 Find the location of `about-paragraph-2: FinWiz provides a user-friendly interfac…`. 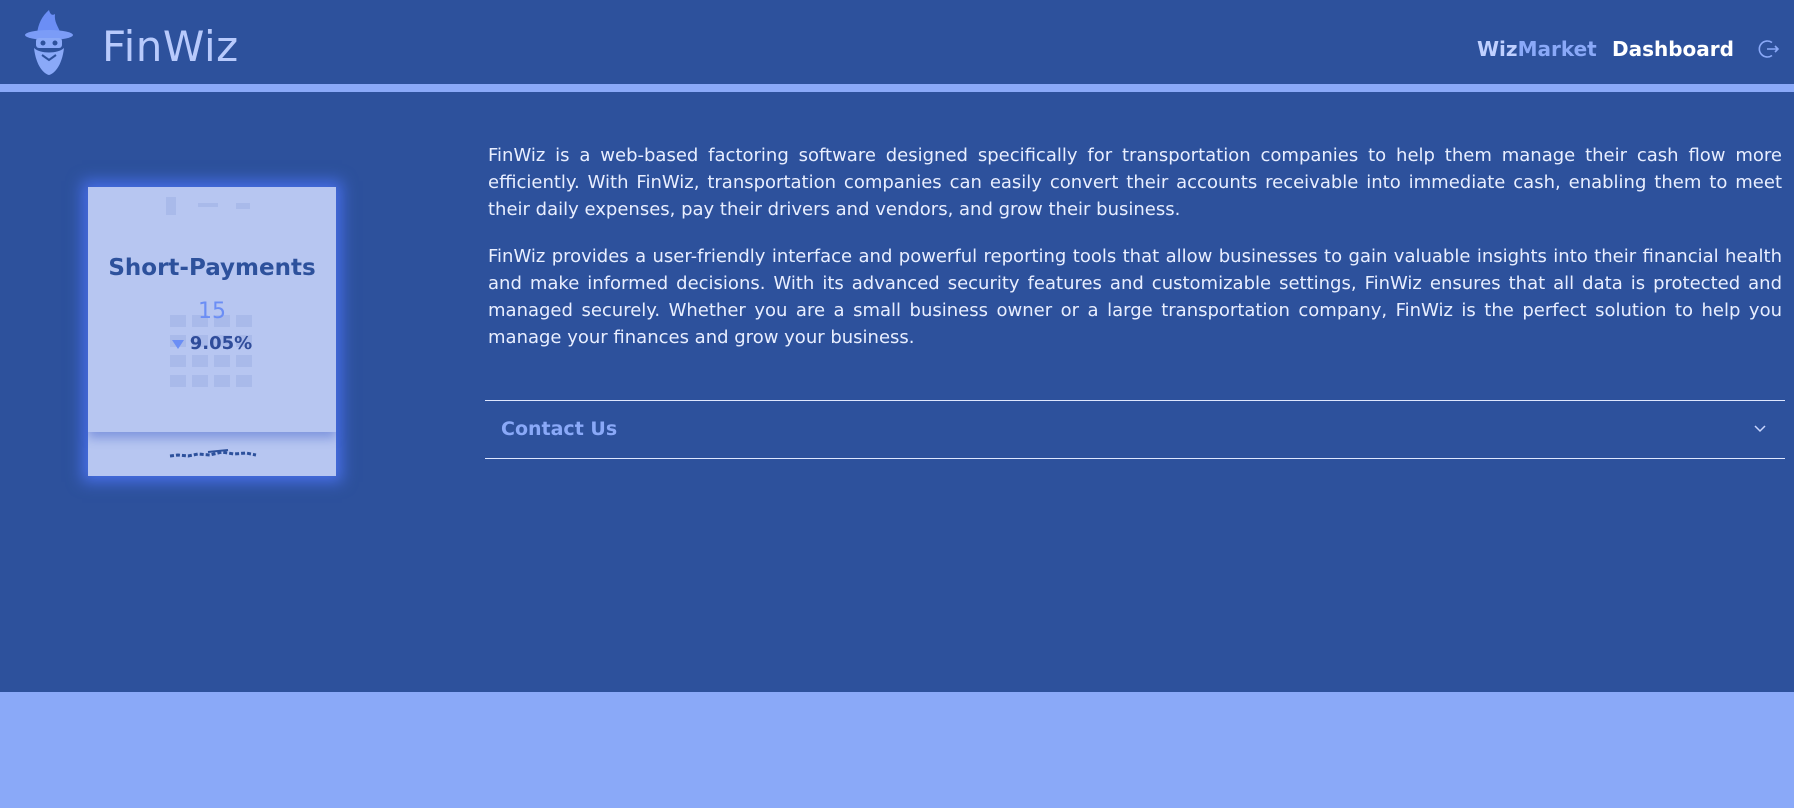

about-paragraph-2: FinWiz provides a user-friendly interfac… is located at coordinates (1135, 297).